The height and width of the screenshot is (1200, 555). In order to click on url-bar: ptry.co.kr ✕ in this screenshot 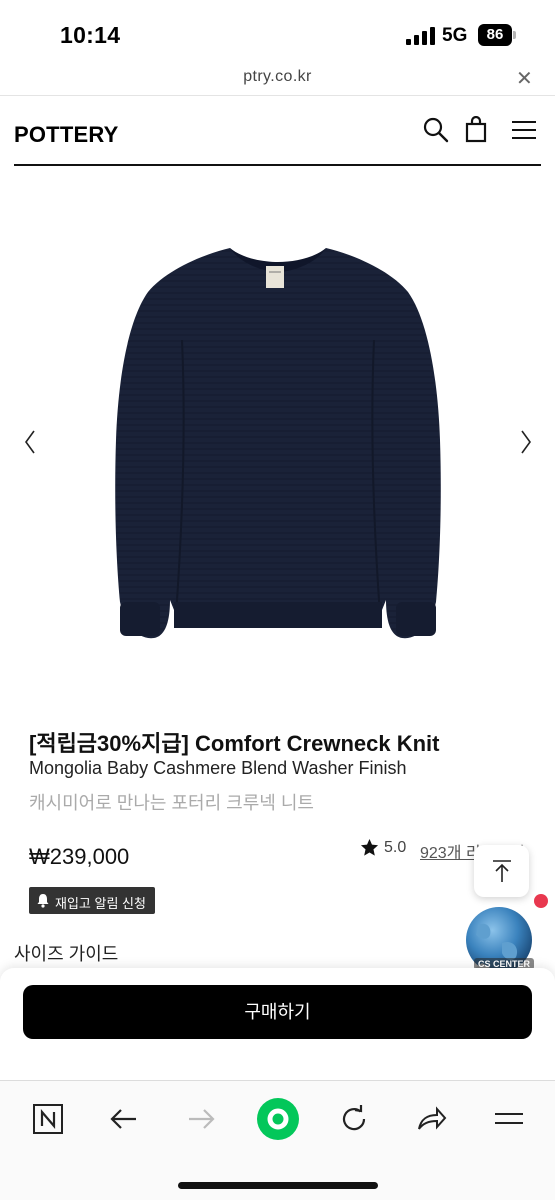, I will do `click(277, 79)`.